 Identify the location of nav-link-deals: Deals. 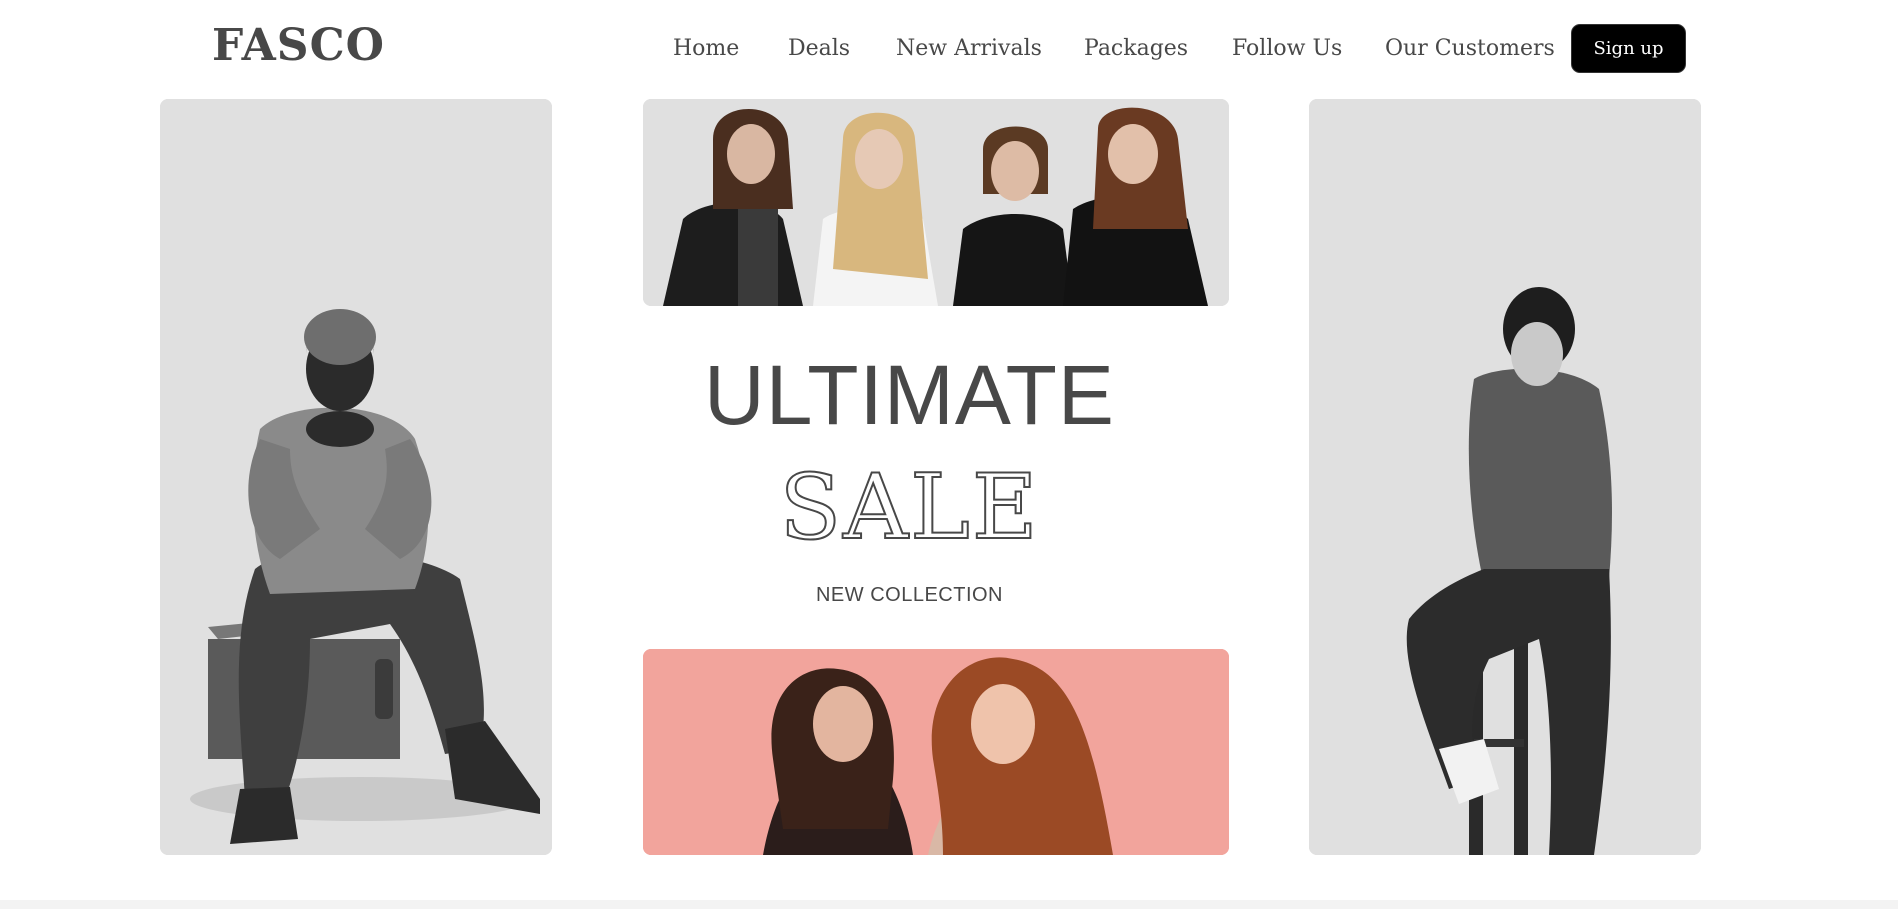
(819, 48).